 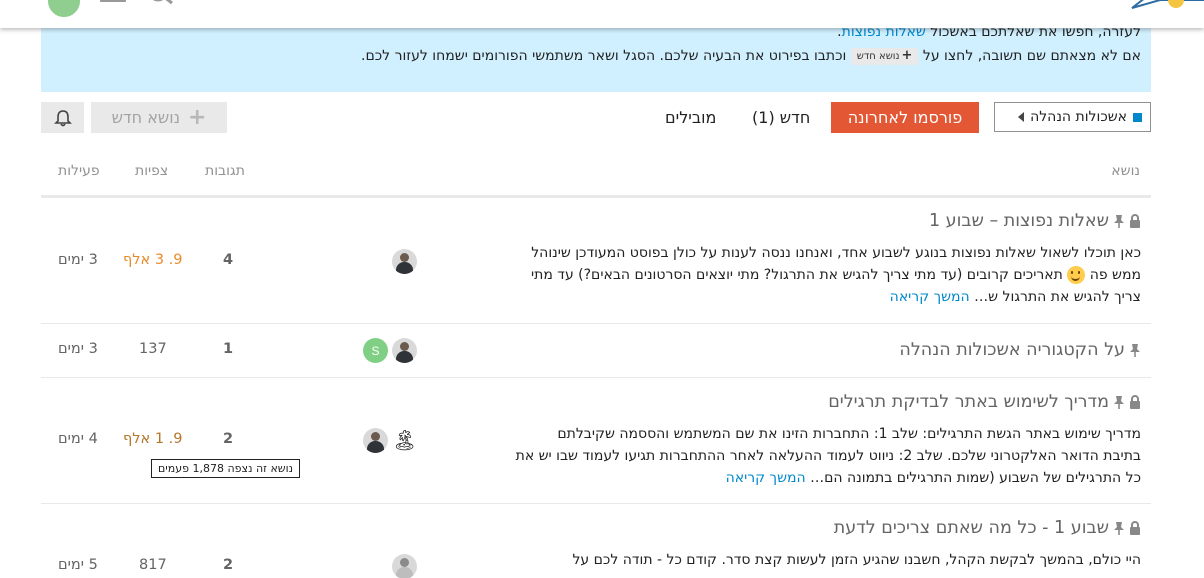 I want to click on replies-count: 4, so click(x=228, y=260).